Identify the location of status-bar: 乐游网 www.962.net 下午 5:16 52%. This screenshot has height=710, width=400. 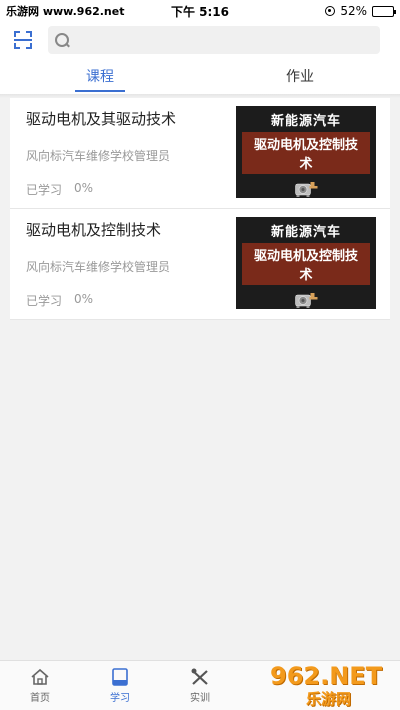
(200, 11).